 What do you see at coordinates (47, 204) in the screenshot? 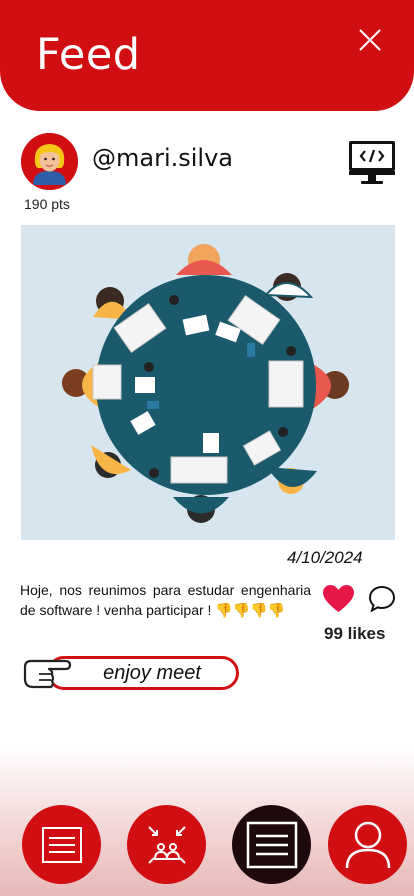
I see `user-points: 190 pts` at bounding box center [47, 204].